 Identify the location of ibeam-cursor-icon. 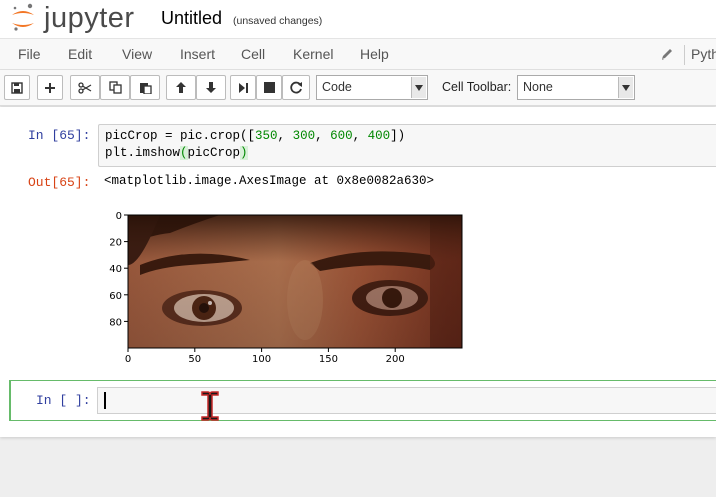
(210, 406).